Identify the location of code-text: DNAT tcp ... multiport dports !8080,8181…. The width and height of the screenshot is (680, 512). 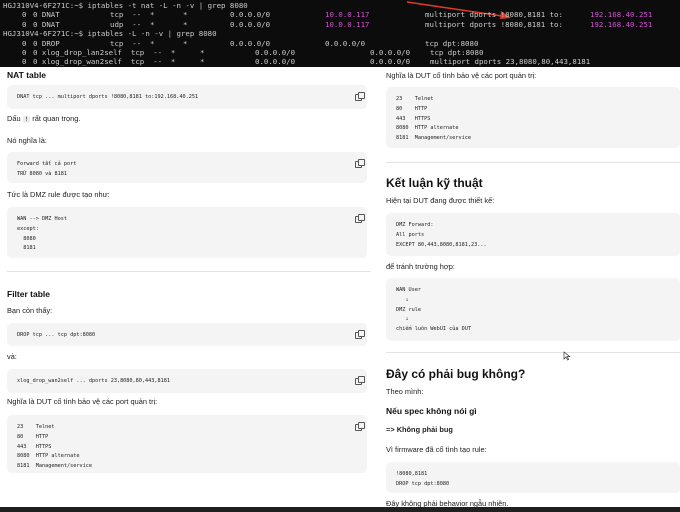
(108, 97).